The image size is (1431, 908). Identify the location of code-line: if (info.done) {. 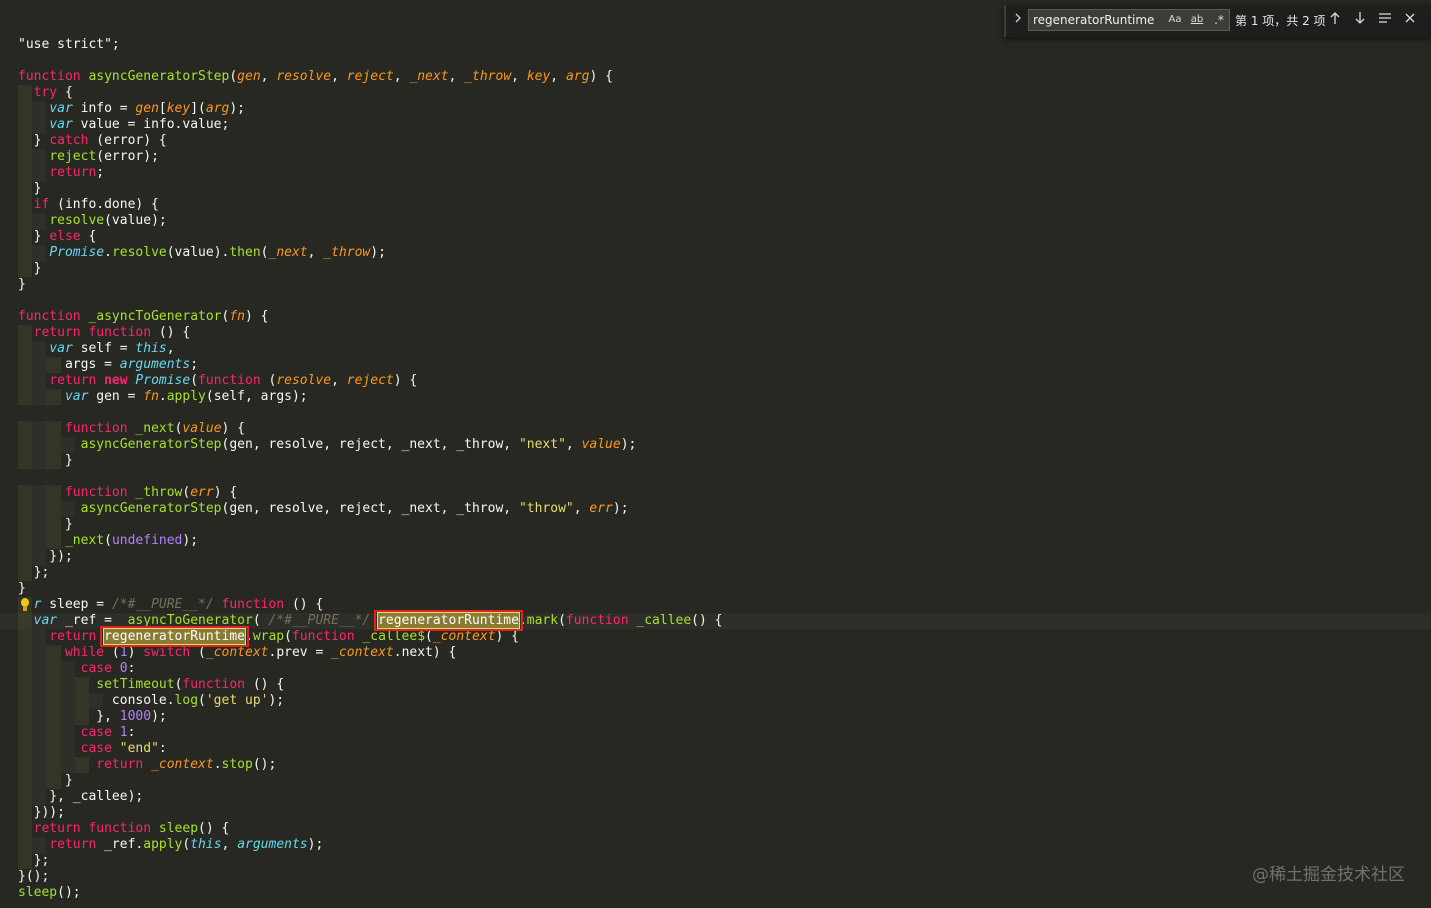
(715, 205).